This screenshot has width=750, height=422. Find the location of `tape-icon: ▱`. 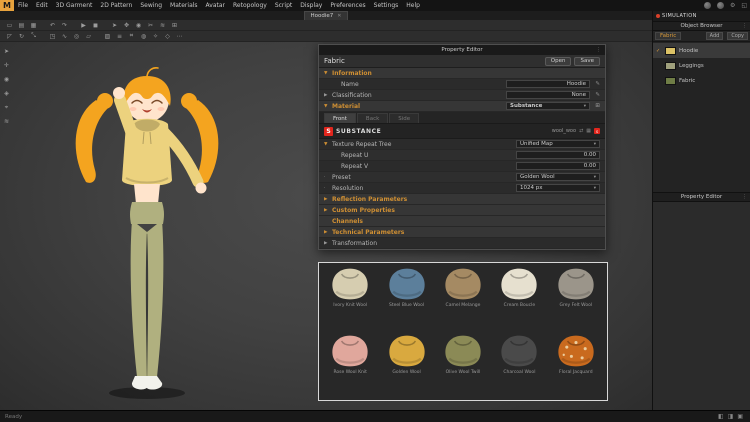

tape-icon: ▱ is located at coordinates (88, 36).